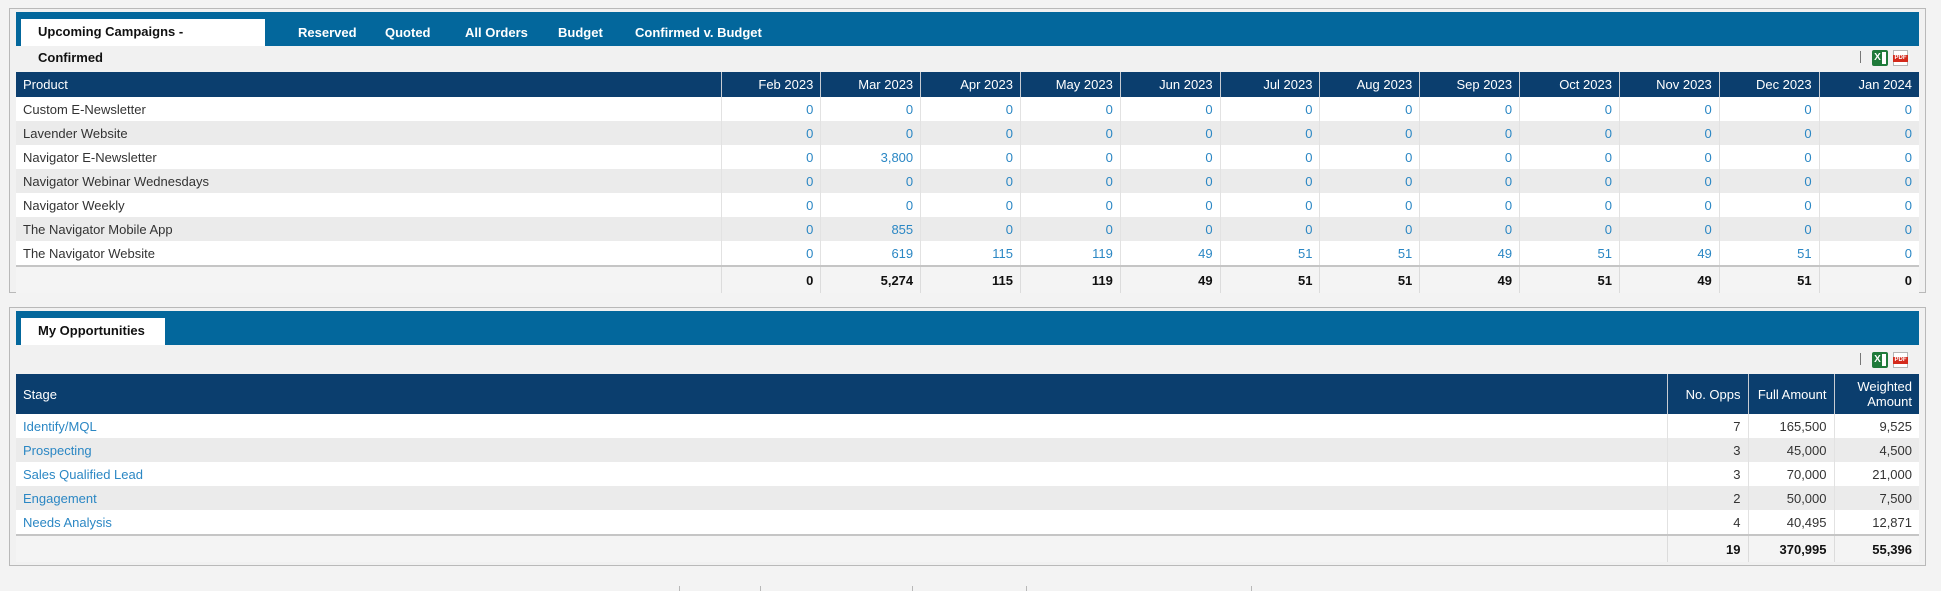 The height and width of the screenshot is (591, 1941). What do you see at coordinates (1707, 394) in the screenshot?
I see `column-header-no-opps: No. Opps` at bounding box center [1707, 394].